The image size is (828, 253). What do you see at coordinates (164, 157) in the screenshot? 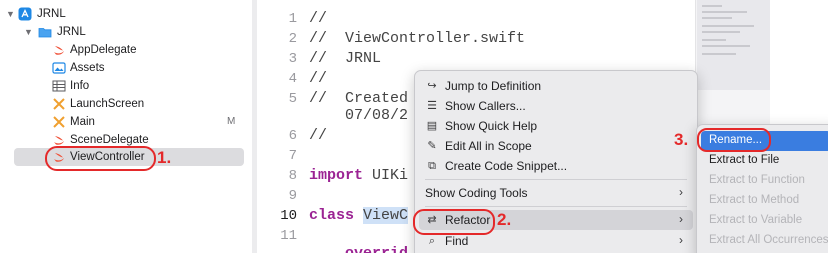
I see `annotation-1: 1.` at bounding box center [164, 157].